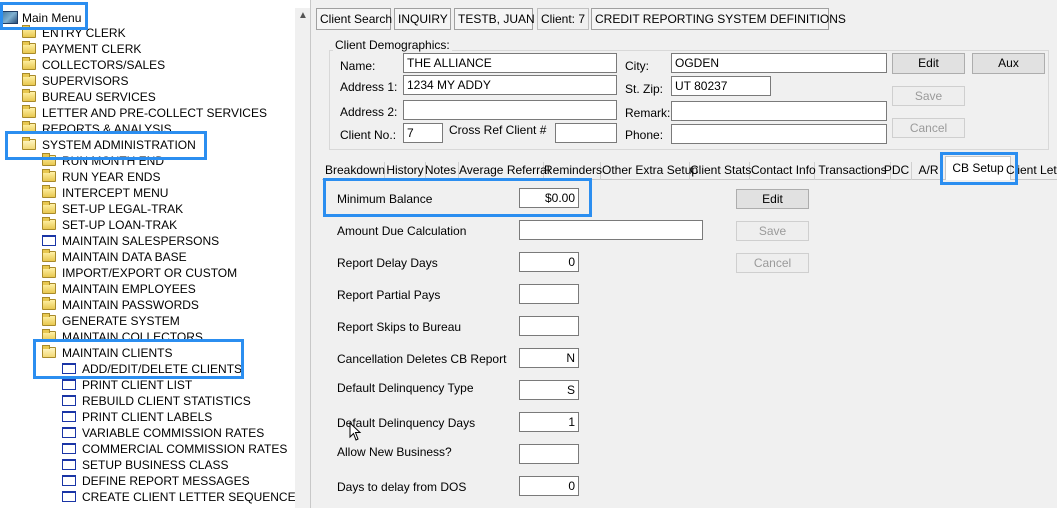  Describe the element at coordinates (650, 171) in the screenshot. I see `tab-other-extra-setup: Other Extra Setup` at that location.